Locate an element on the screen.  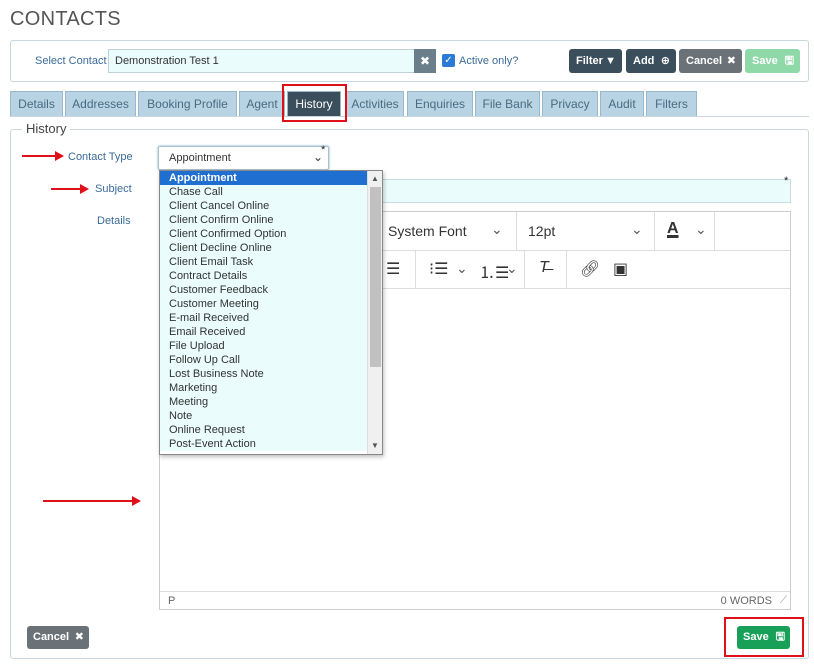
scrollbar-thumb is located at coordinates (375, 277).